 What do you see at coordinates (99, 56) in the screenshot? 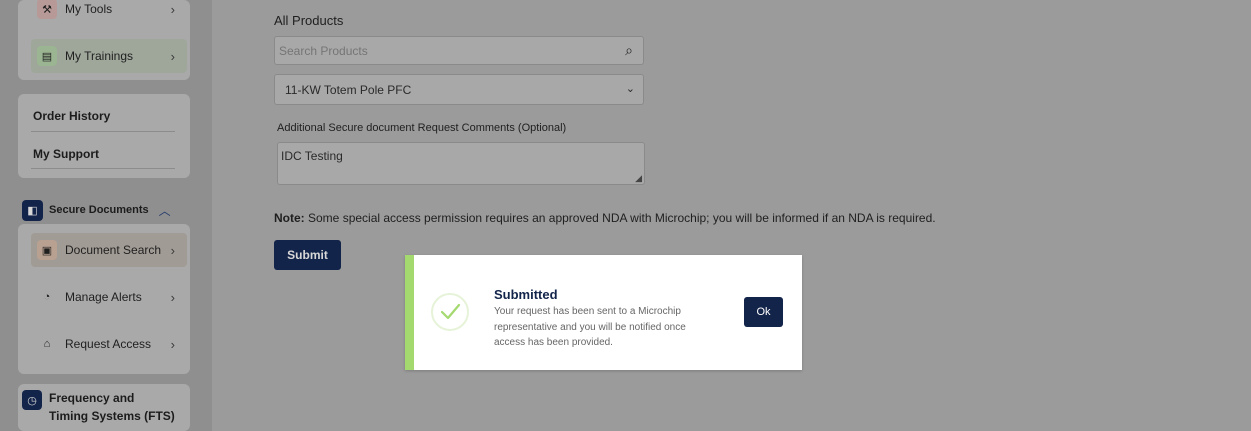
I see `sidebar-item-label: My Trainings` at bounding box center [99, 56].